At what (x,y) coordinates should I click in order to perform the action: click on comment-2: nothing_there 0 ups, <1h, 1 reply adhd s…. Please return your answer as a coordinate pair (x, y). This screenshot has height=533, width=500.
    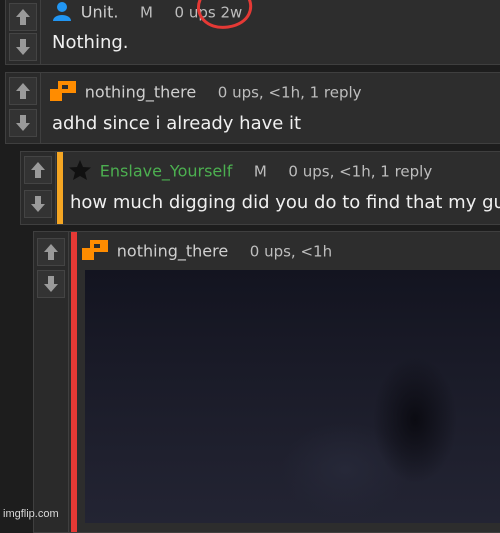
    Looking at the image, I should click on (252, 108).